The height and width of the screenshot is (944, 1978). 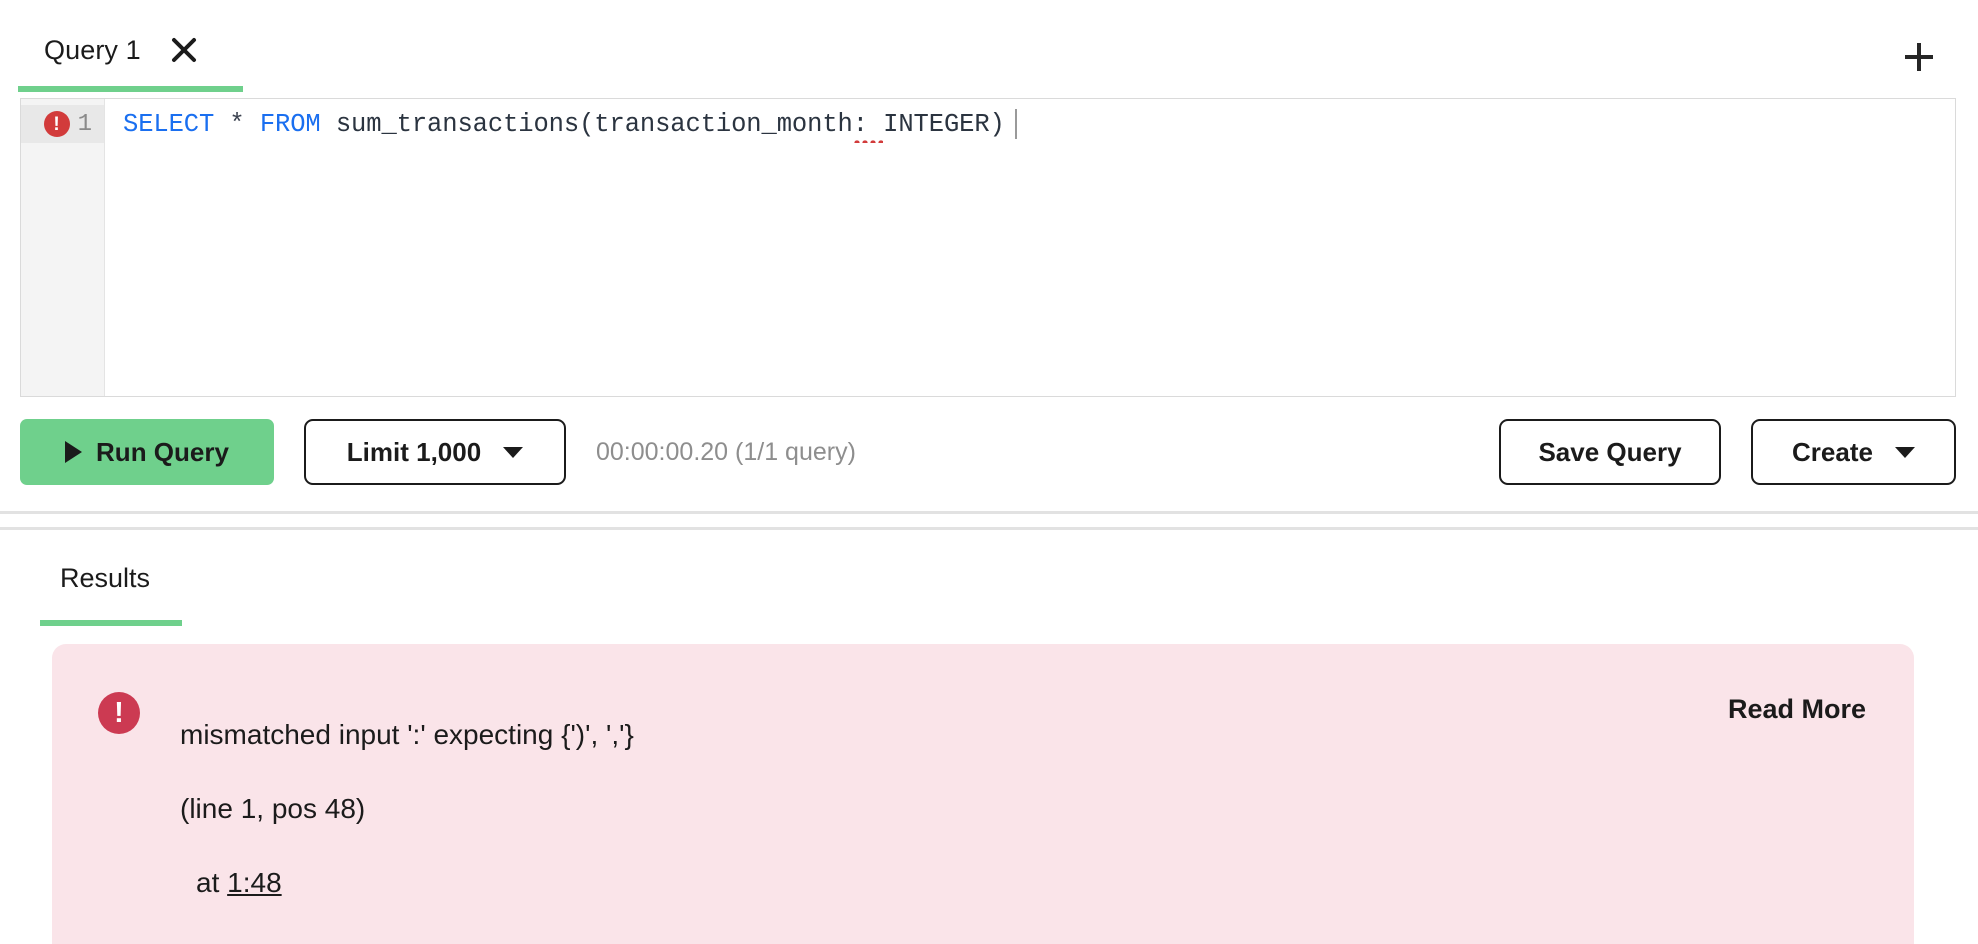 I want to click on divider-gap, so click(x=989, y=520).